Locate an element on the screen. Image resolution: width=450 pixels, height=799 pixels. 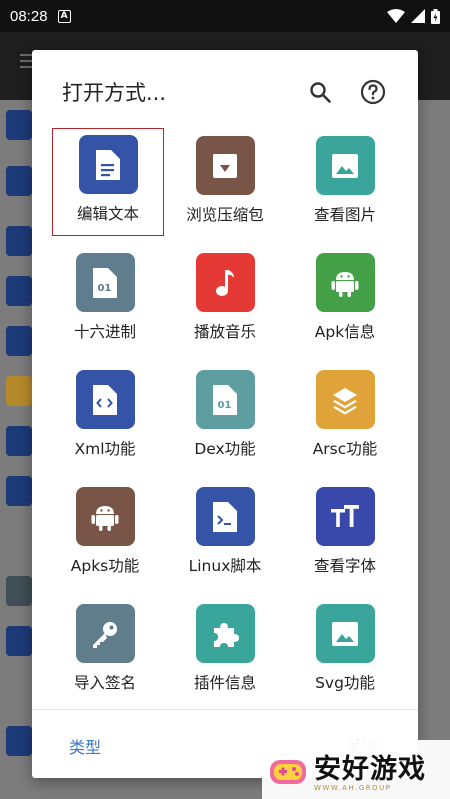
xml-tile-icon is located at coordinates (105, 399).